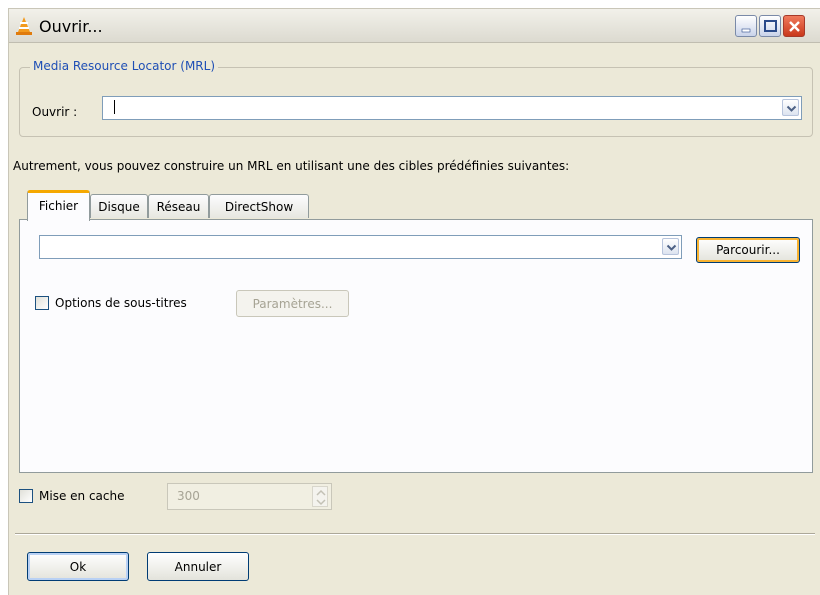 The width and height of the screenshot is (820, 595). What do you see at coordinates (259, 206) in the screenshot?
I see `tab-directshow: DirectShow` at bounding box center [259, 206].